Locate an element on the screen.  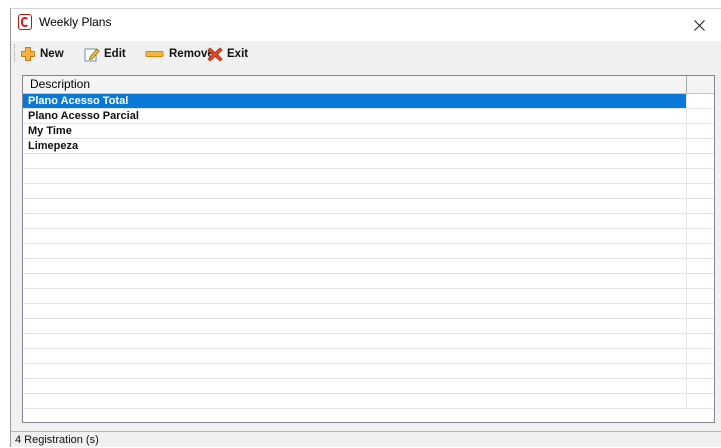
close-window-button is located at coordinates (699, 25).